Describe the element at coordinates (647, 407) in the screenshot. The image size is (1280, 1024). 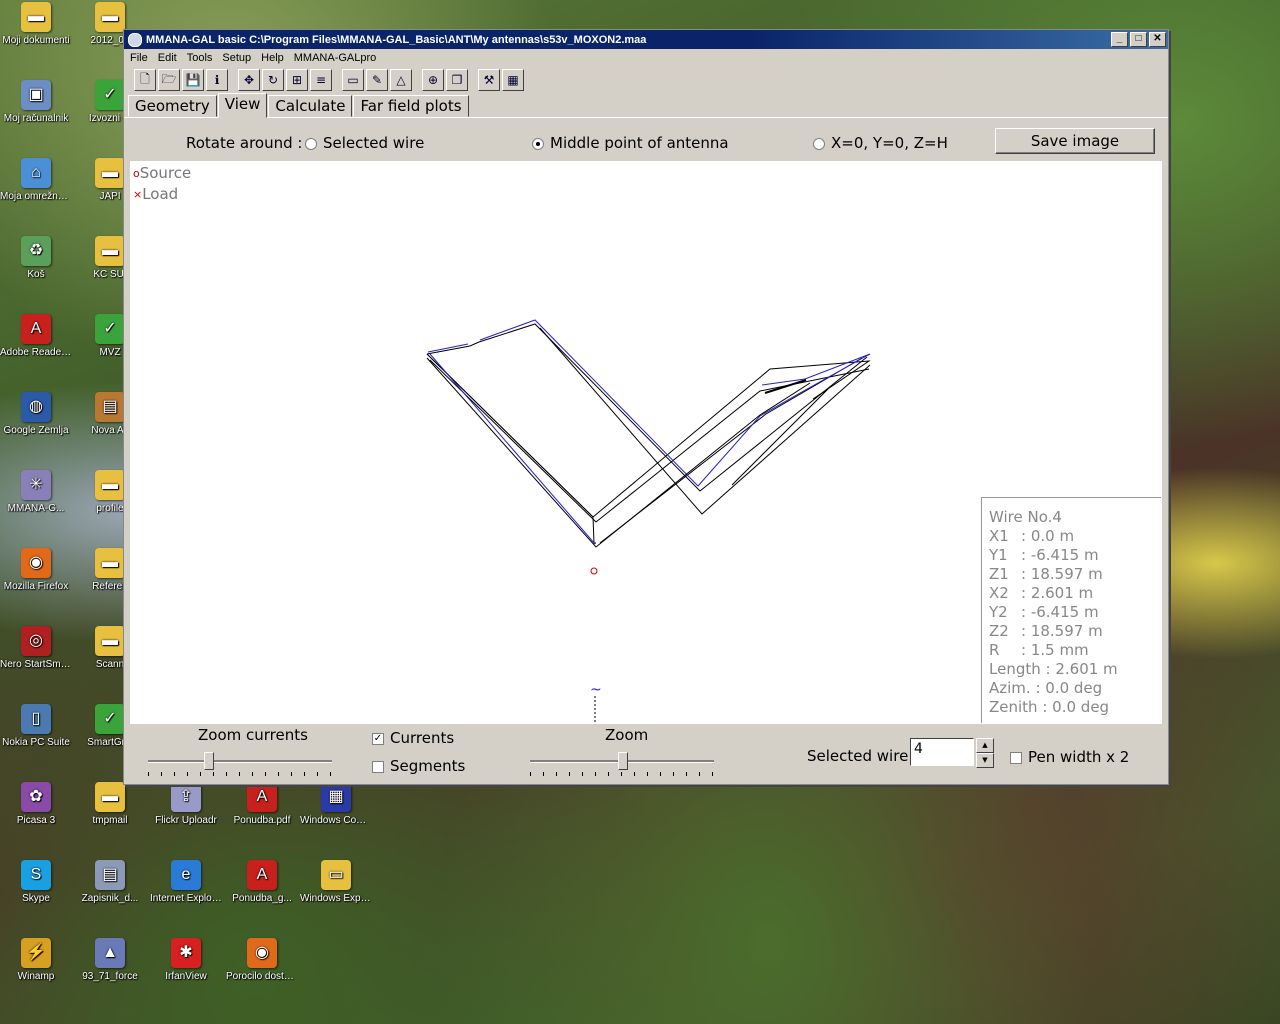
I see `antenna-wire` at that location.